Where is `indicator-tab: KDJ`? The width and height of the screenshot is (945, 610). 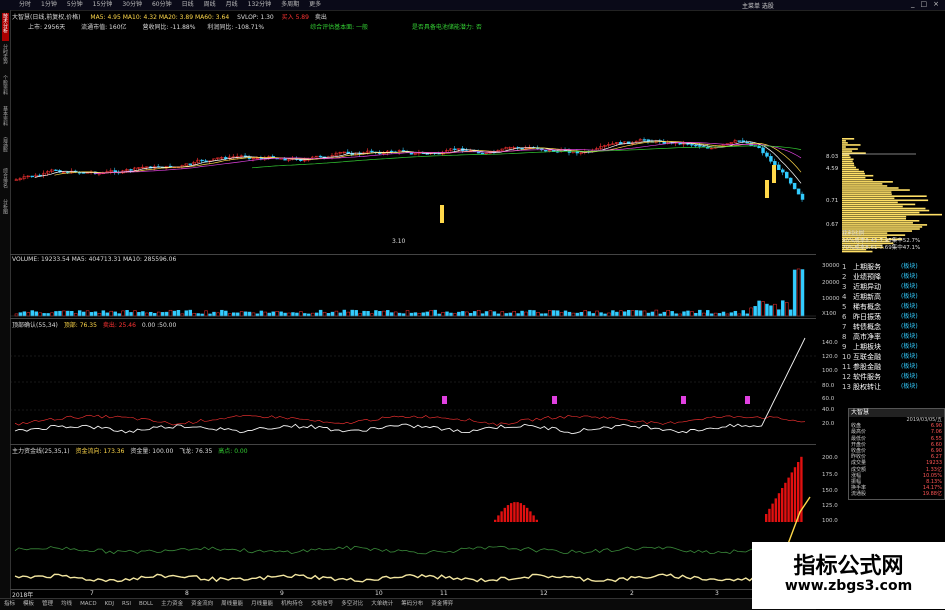 indicator-tab: KDJ is located at coordinates (109, 604).